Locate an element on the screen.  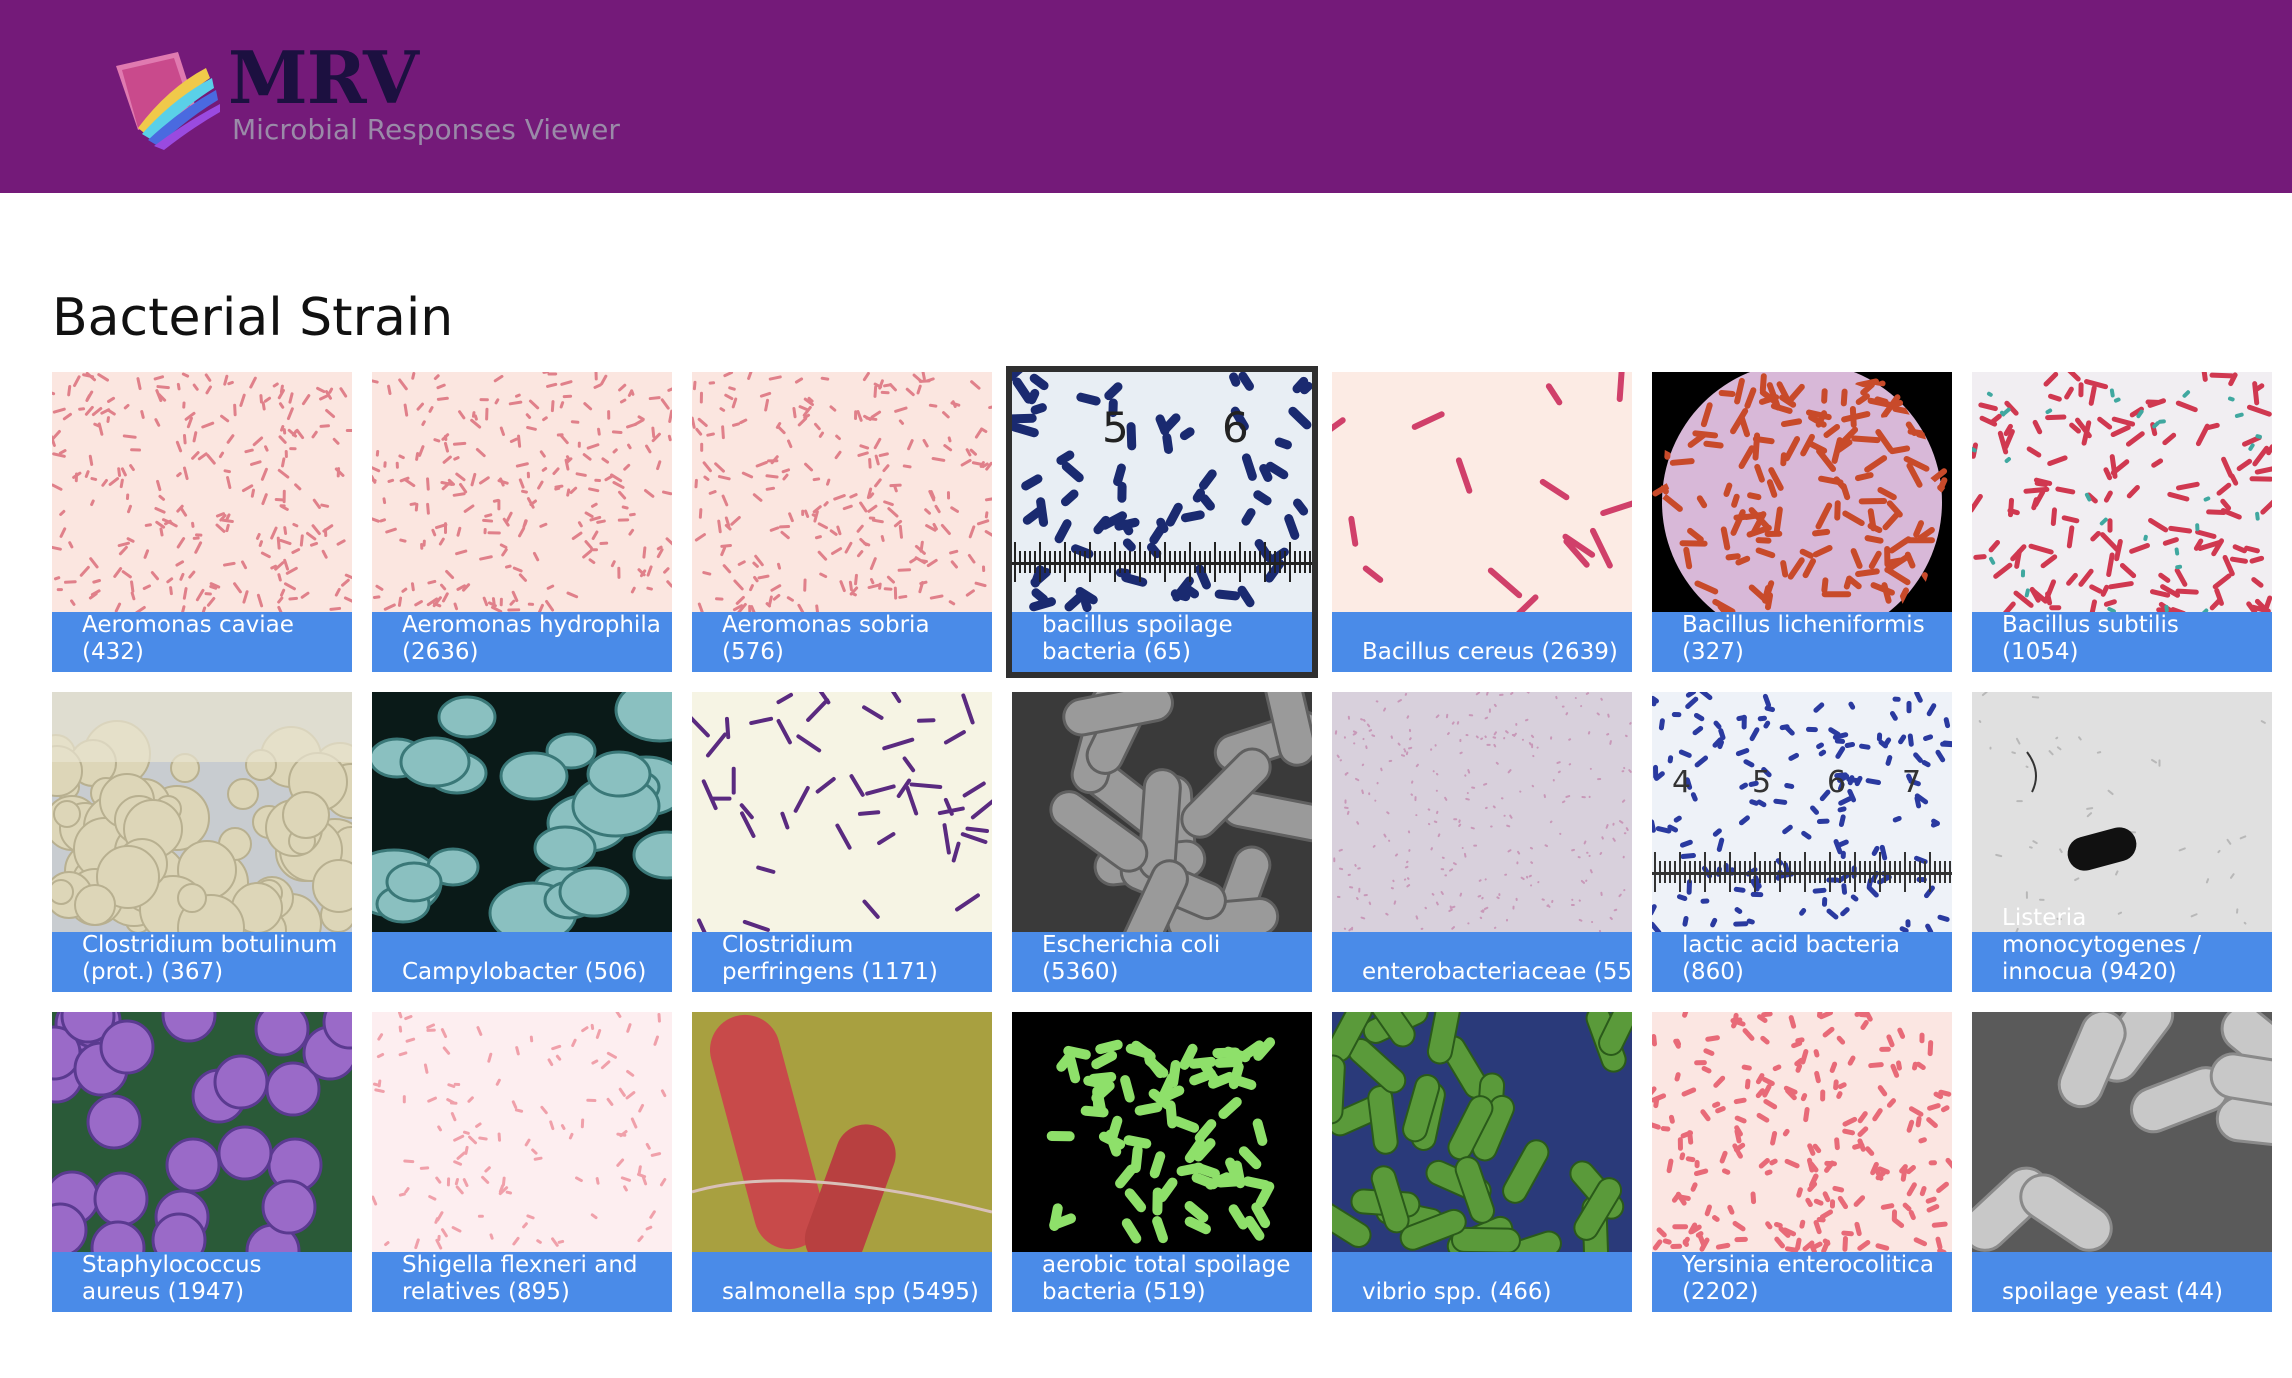
strain-label: Staphylococcus aureus (1947) is located at coordinates (202, 1282).